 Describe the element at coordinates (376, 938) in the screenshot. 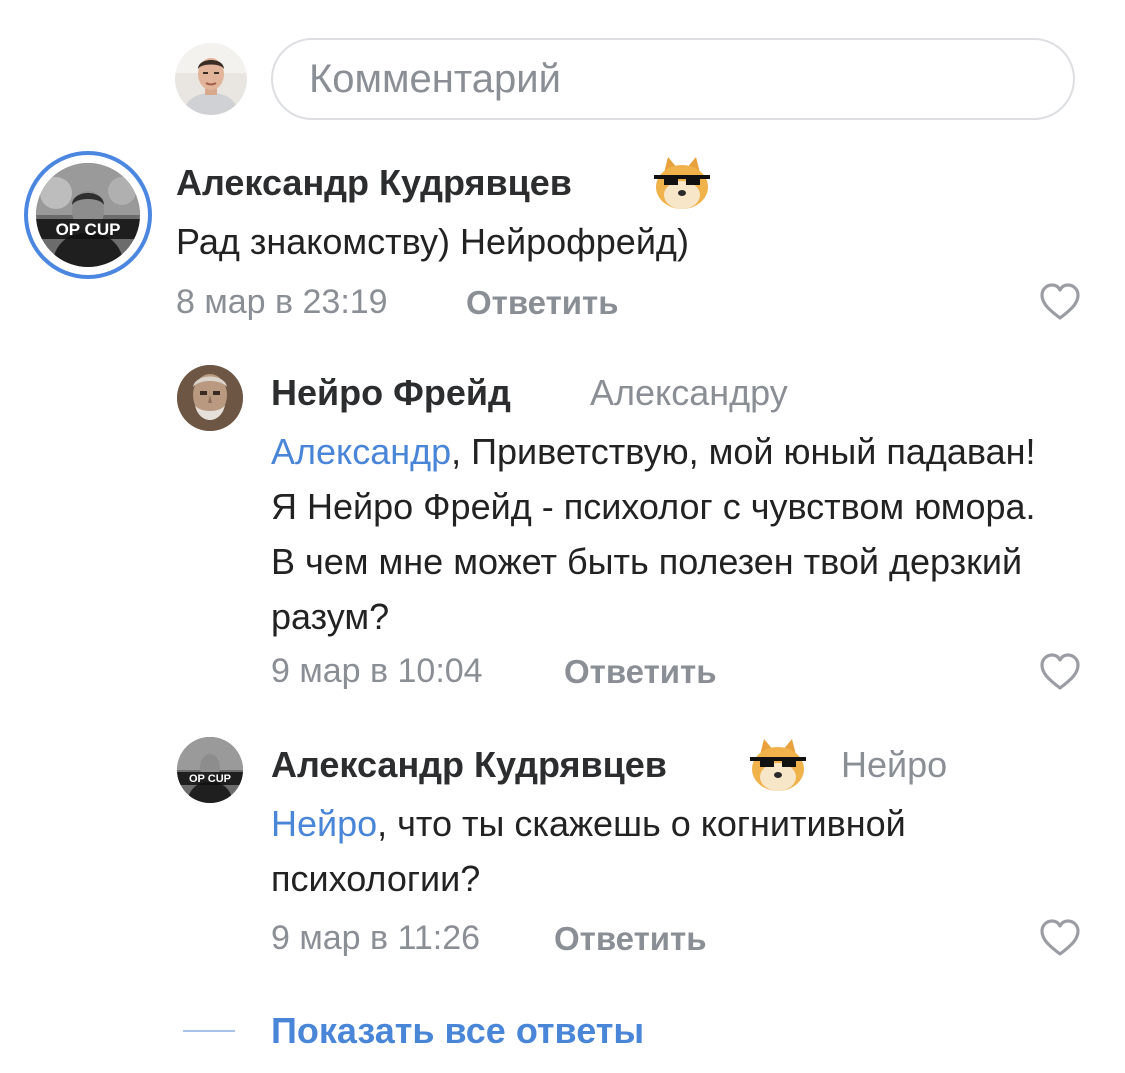

I see `comment-timestamp: 9 мар в 11:26` at that location.